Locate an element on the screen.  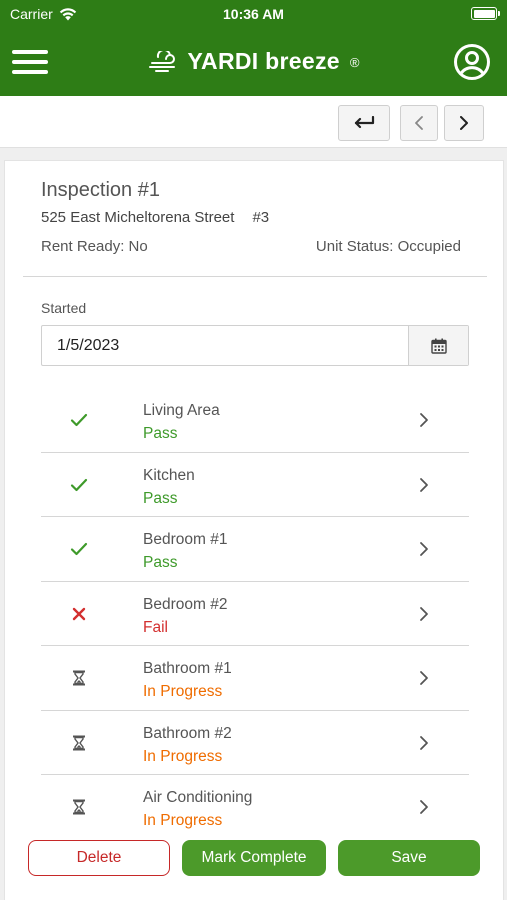
rent-ready-status: Rent Ready: No is located at coordinates (94, 246).